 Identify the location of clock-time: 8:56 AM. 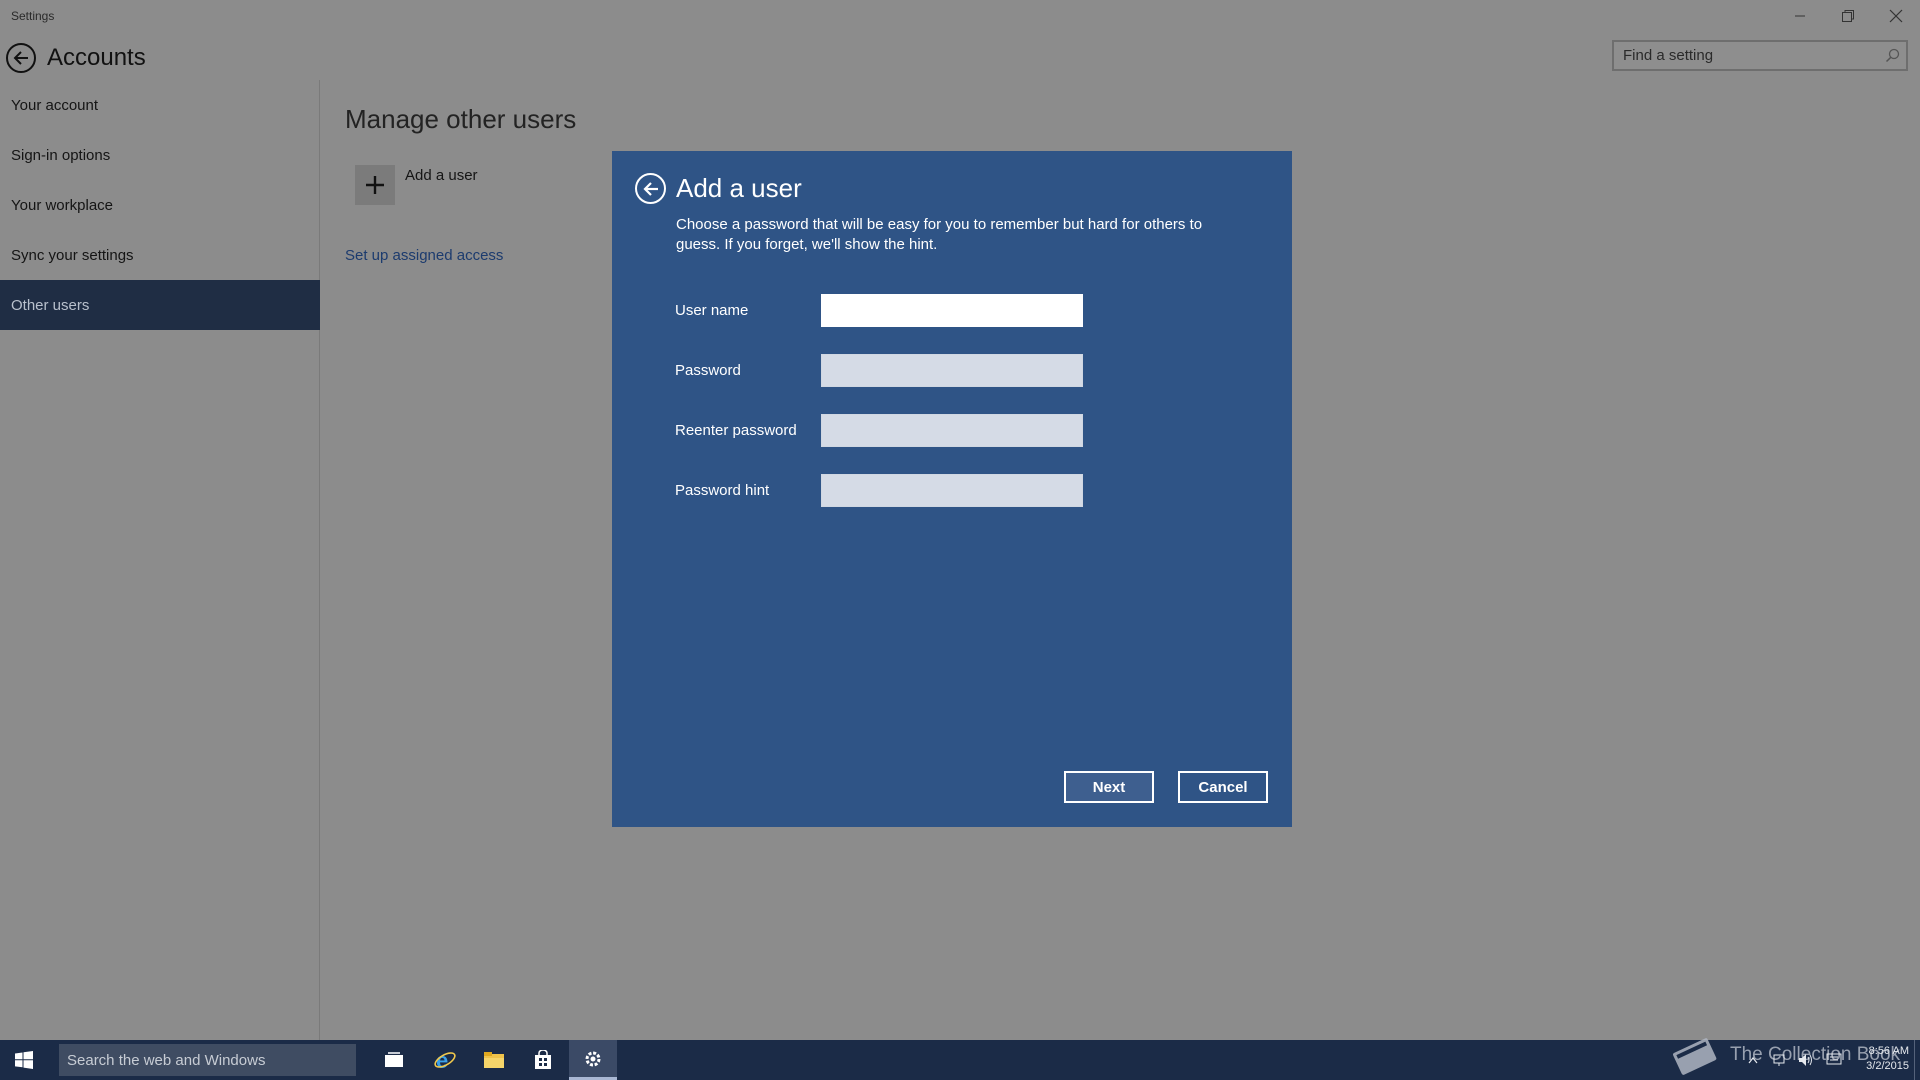
(1888, 1051).